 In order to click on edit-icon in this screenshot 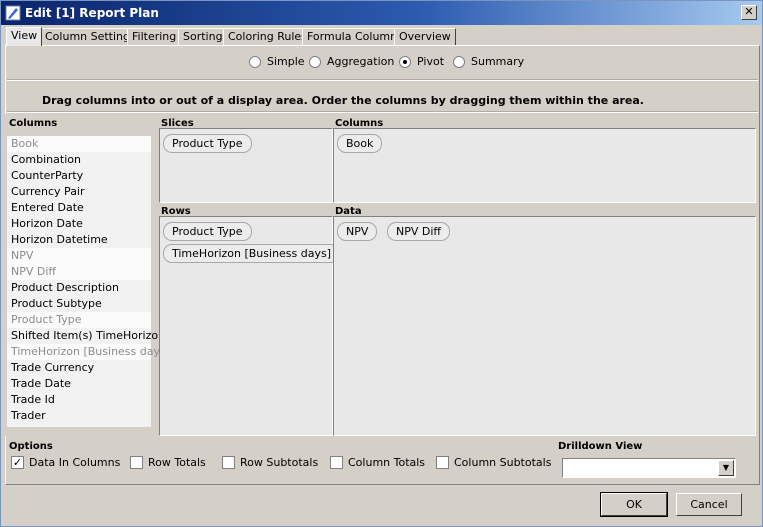, I will do `click(13, 13)`.